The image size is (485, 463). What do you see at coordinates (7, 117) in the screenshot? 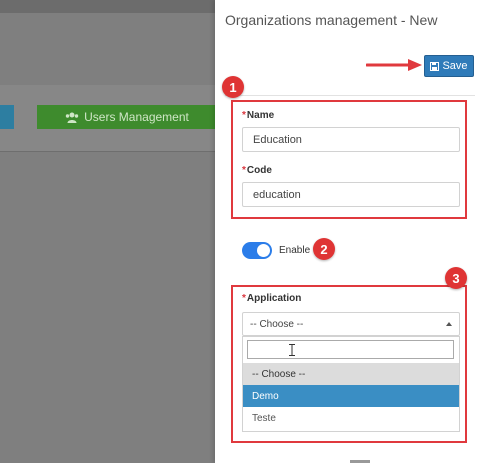
I see `background-tab` at bounding box center [7, 117].